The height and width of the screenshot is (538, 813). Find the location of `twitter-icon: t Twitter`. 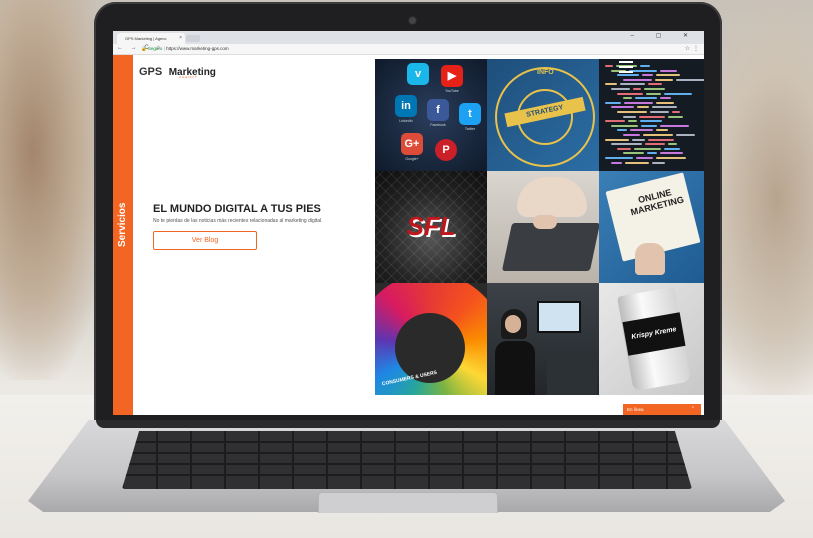

twitter-icon: t Twitter is located at coordinates (470, 117).